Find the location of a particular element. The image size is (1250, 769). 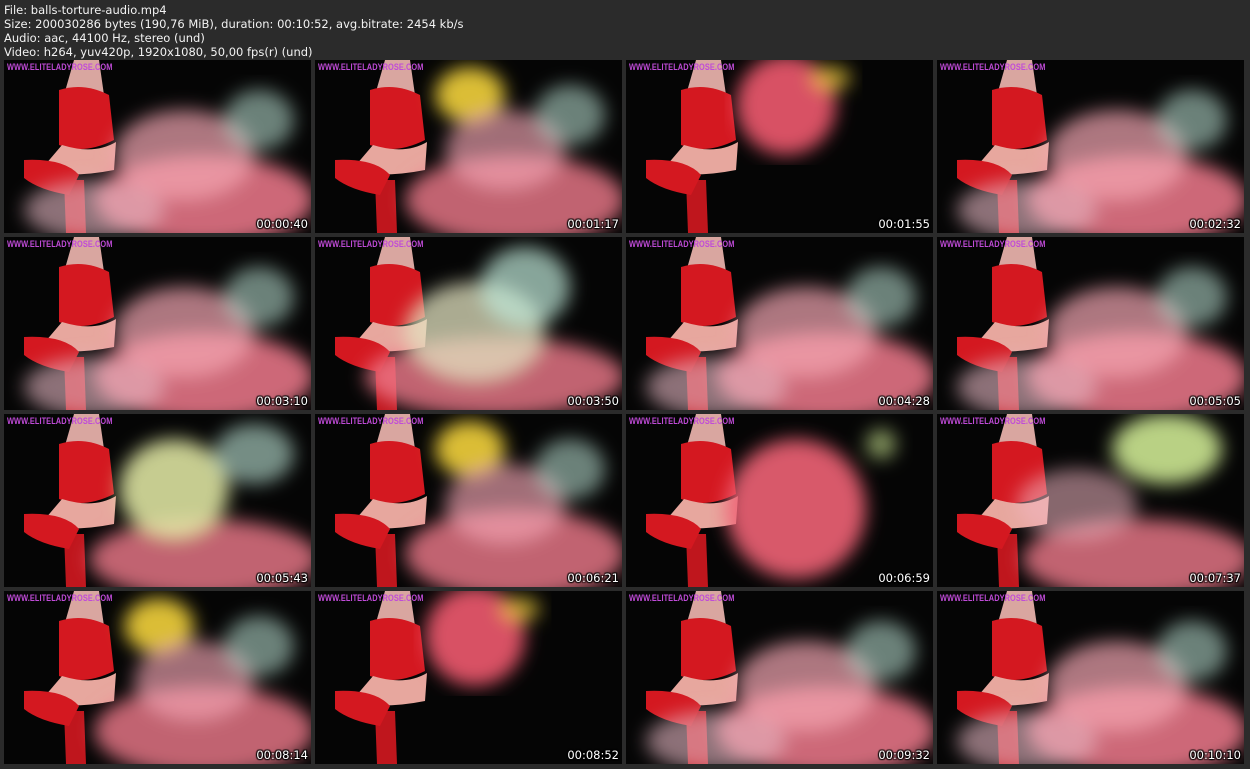

audio-info-line: Audio: aac, 44100 Hz, stereo (und) is located at coordinates (104, 38).